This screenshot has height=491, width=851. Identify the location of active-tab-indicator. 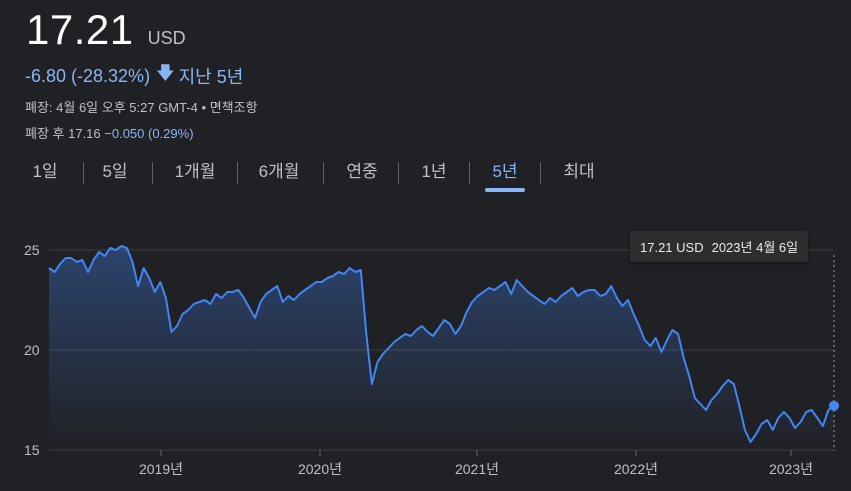
(505, 190).